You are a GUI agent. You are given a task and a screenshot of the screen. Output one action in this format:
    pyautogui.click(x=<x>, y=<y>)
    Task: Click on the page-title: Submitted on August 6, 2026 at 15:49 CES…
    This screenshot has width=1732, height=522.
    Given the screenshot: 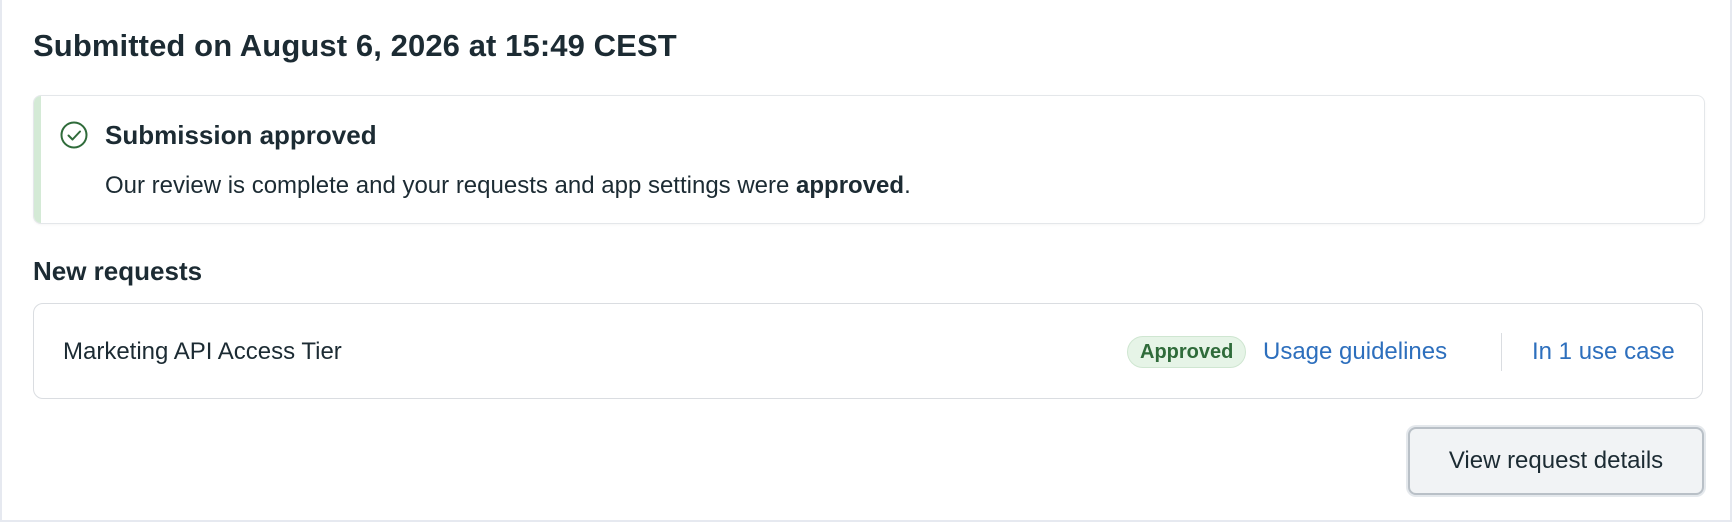 What is the action you would take?
    pyautogui.click(x=355, y=45)
    